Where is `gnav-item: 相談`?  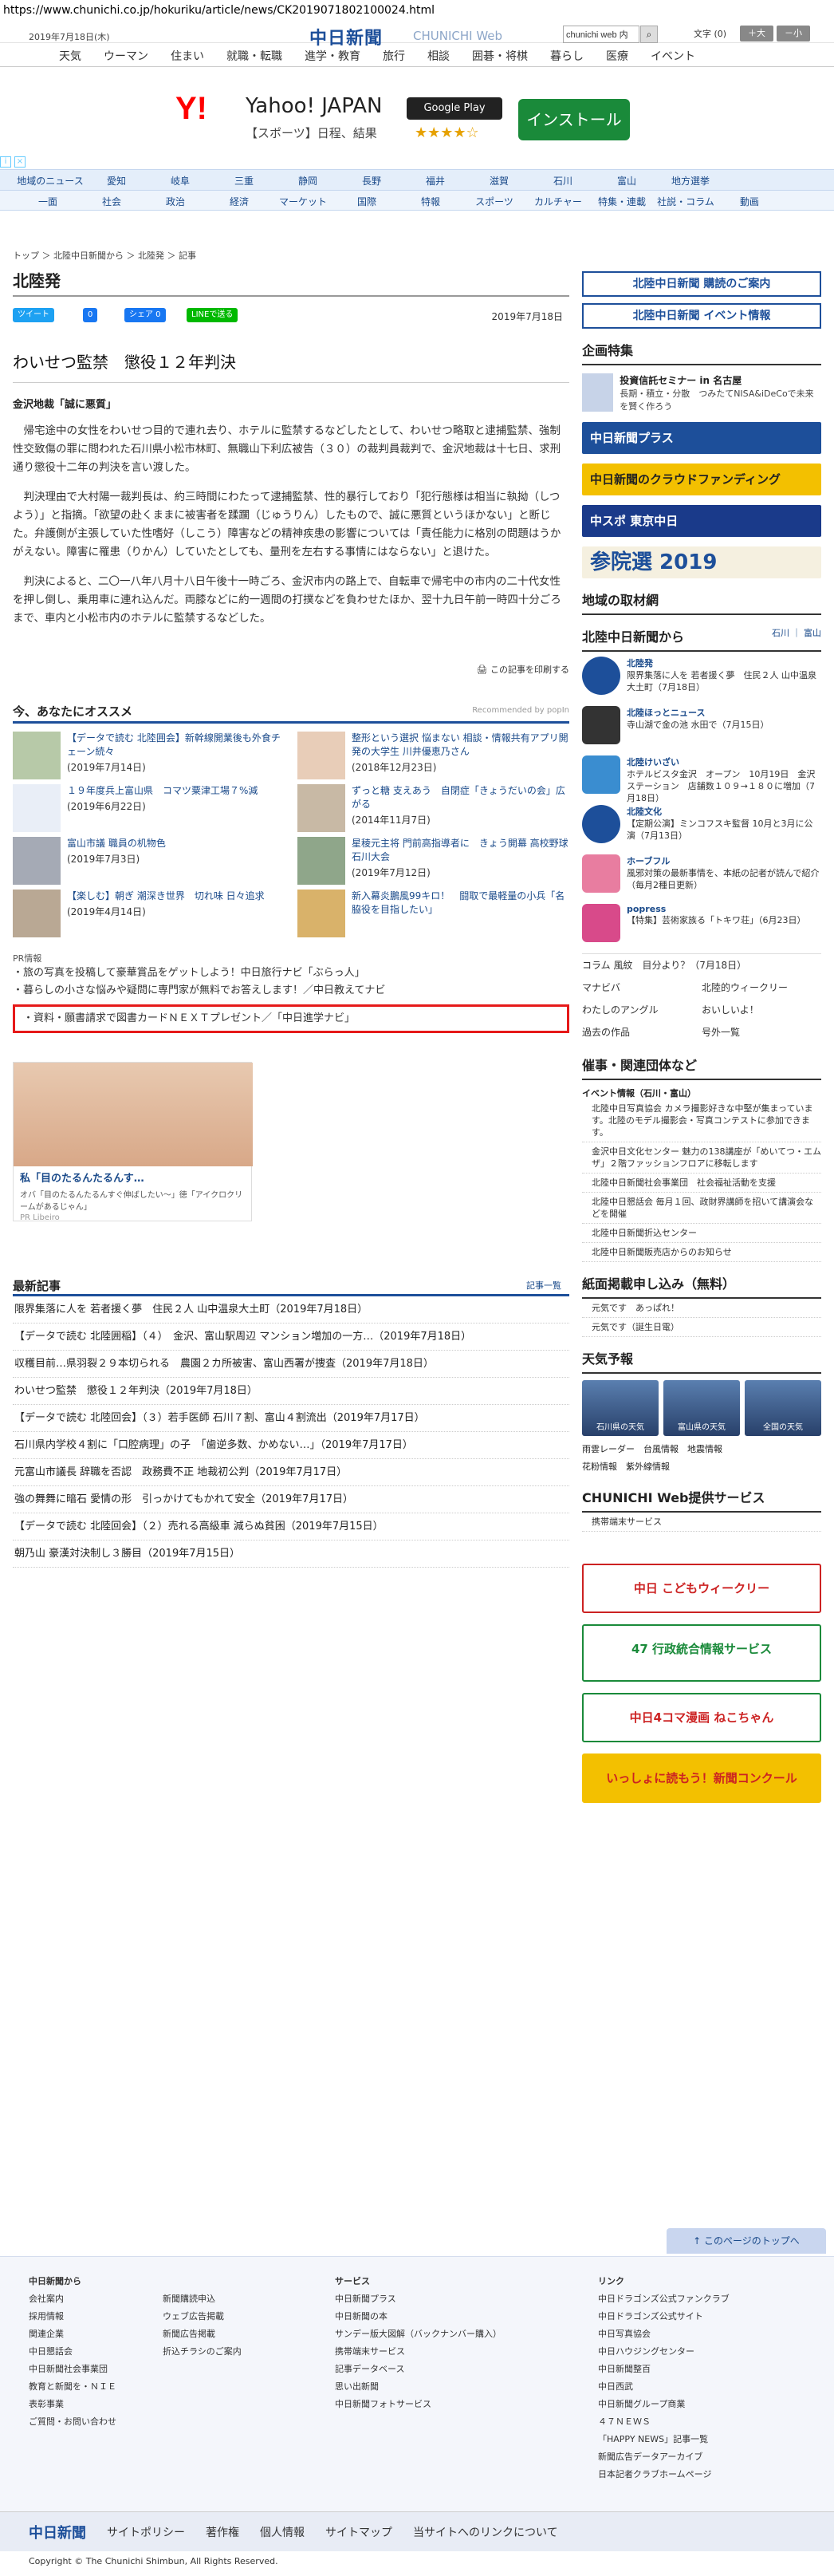
gnav-item: 相談 is located at coordinates (438, 54).